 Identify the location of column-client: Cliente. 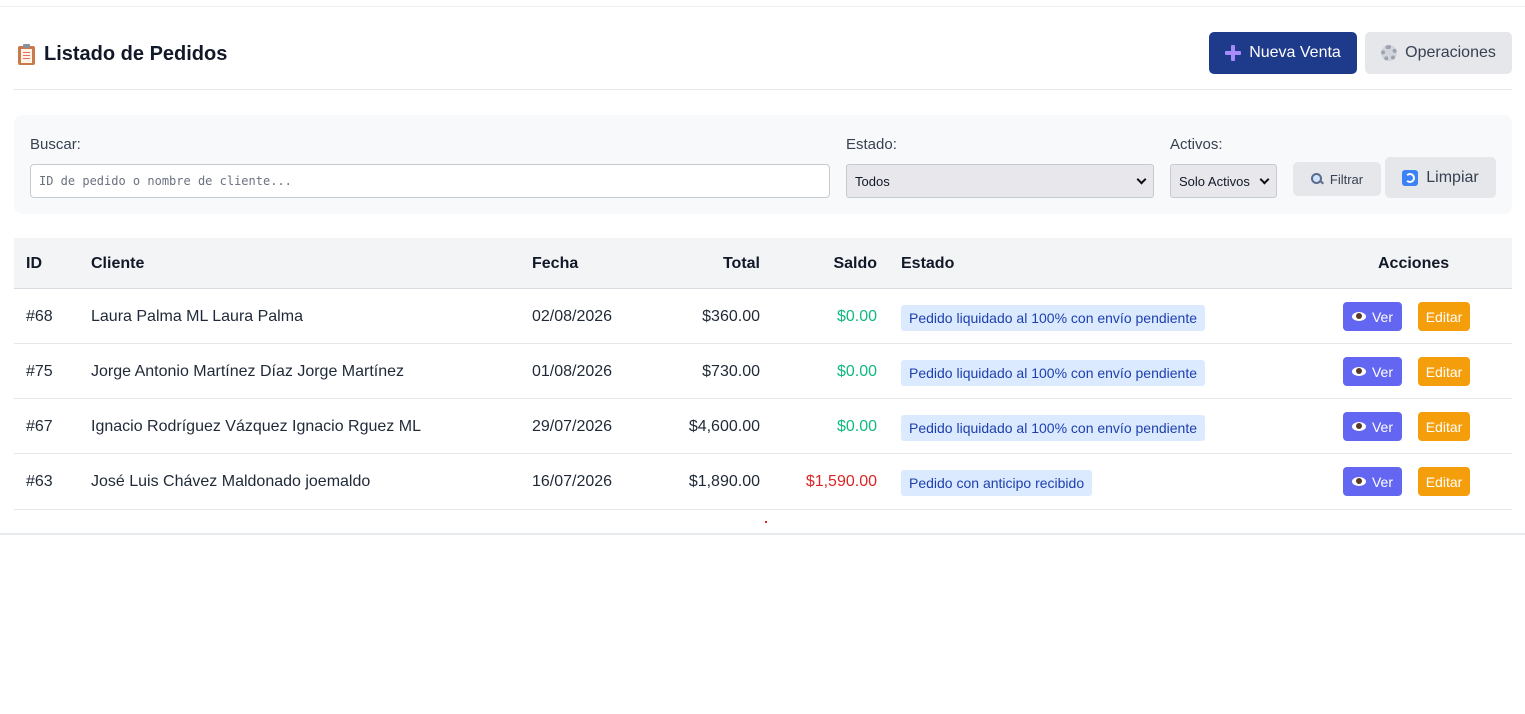
(117, 263).